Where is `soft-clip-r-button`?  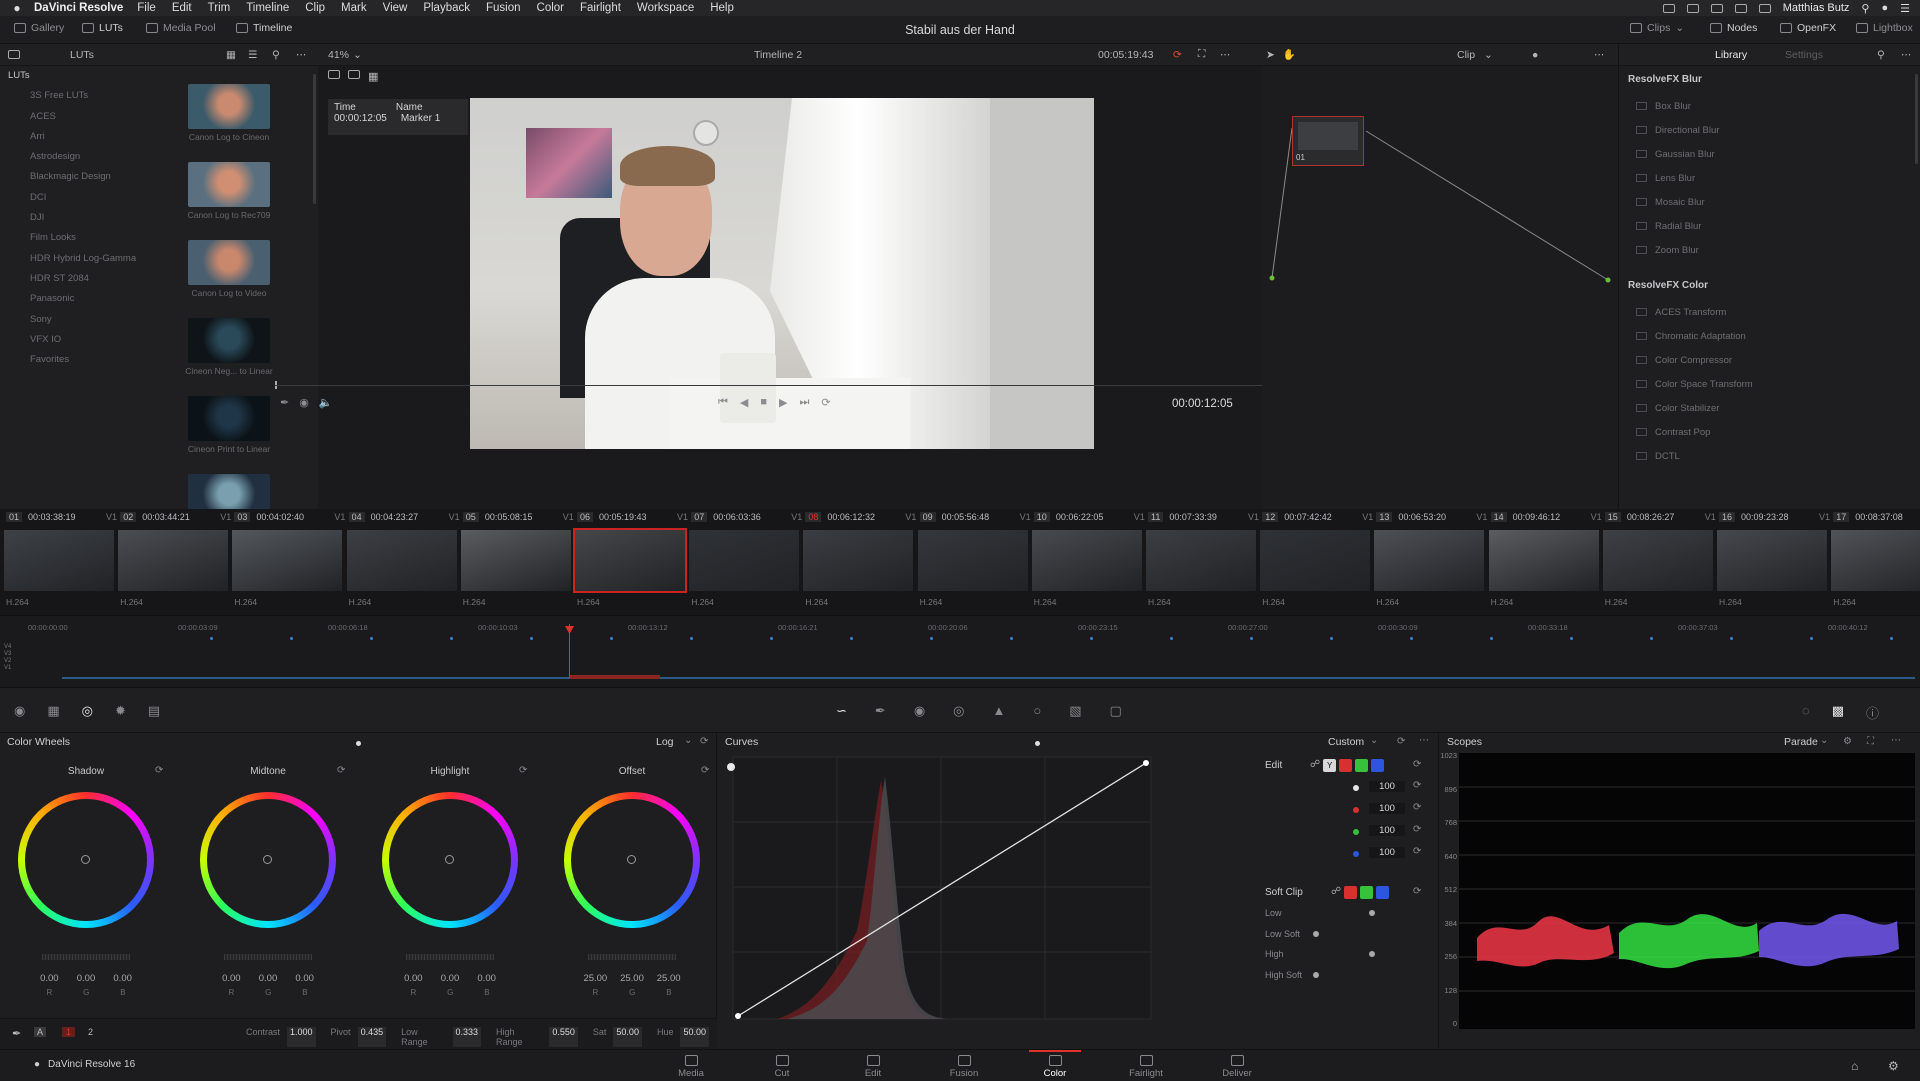 soft-clip-r-button is located at coordinates (1351, 892).